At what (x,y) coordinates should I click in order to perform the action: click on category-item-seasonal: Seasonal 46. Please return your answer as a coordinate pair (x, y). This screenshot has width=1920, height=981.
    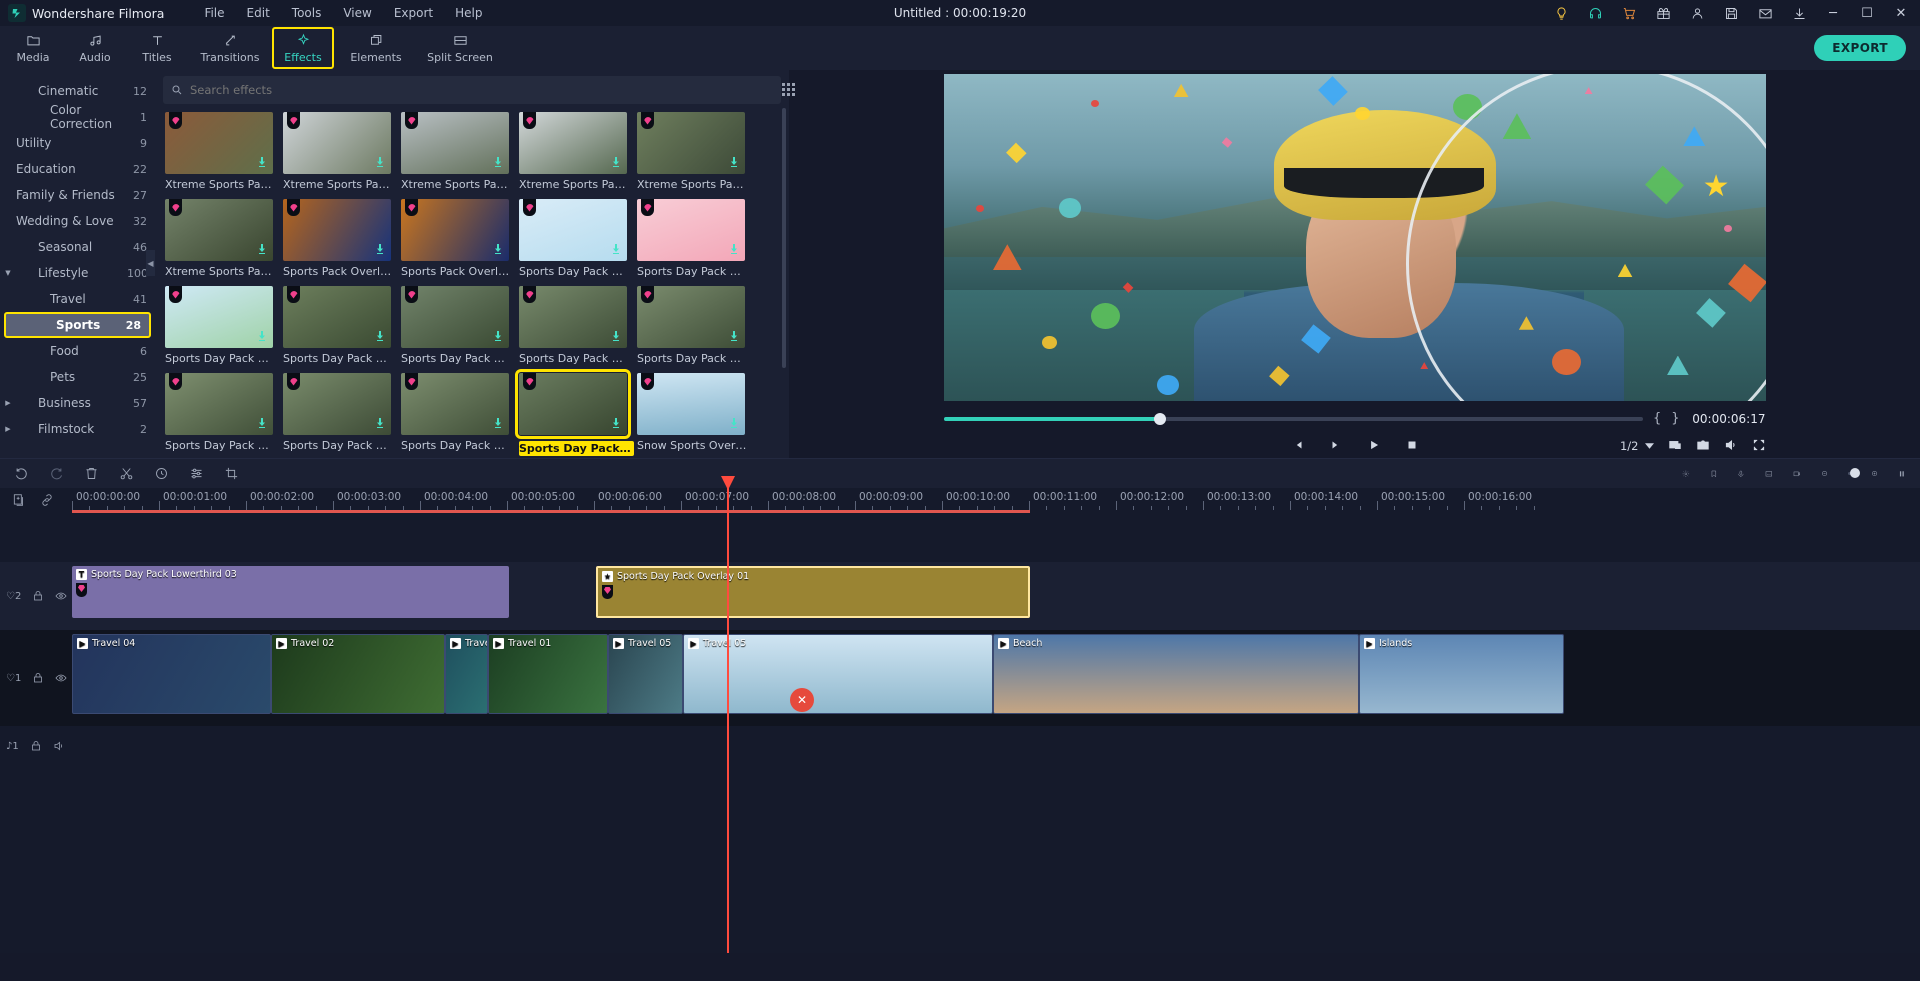
    Looking at the image, I should click on (77, 247).